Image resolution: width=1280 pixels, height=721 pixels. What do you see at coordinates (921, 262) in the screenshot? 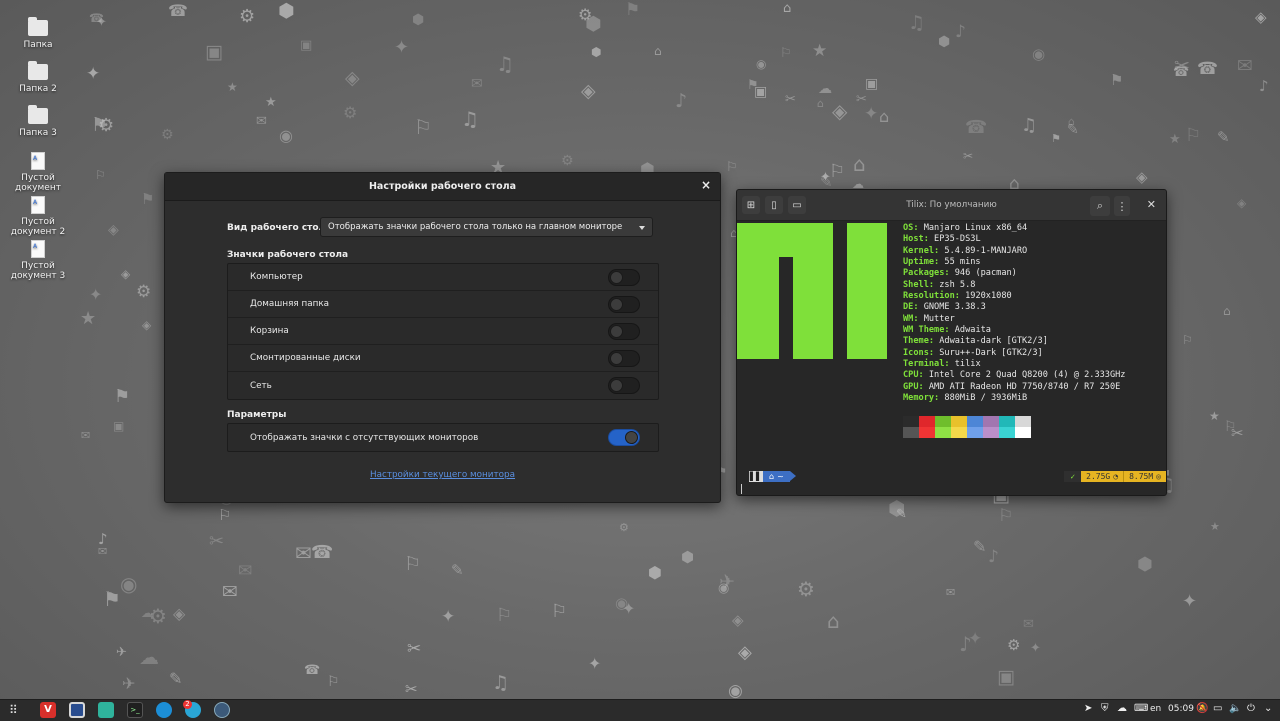
I see `info-key: Uptime:` at bounding box center [921, 262].